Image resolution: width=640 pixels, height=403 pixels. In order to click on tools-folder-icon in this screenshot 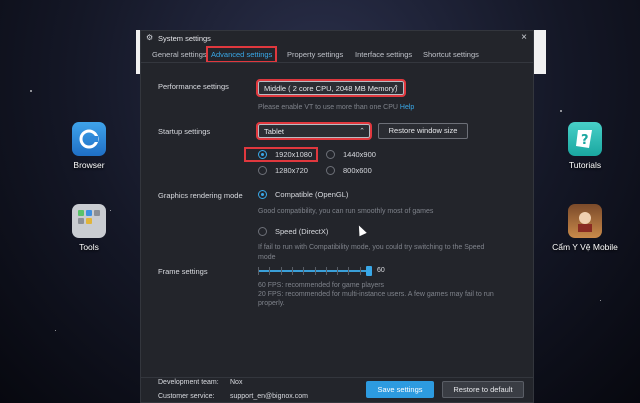, I will do `click(89, 221)`.